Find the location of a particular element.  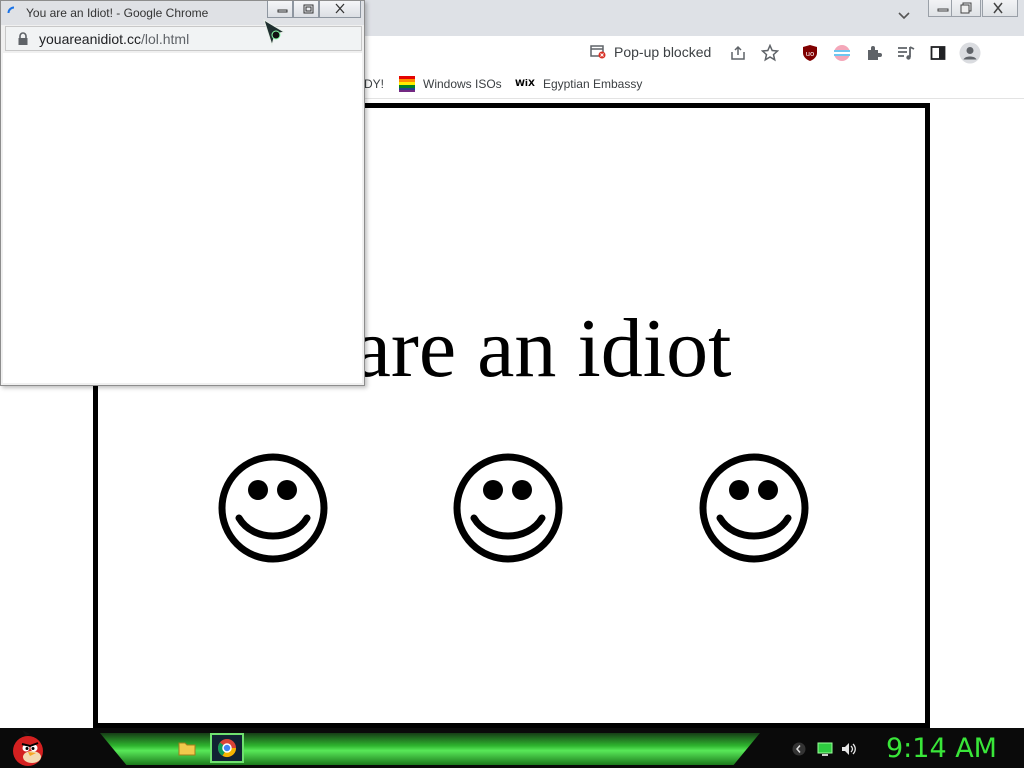

bookmark-item-windows-isos: Windows ISOs is located at coordinates (450, 84).